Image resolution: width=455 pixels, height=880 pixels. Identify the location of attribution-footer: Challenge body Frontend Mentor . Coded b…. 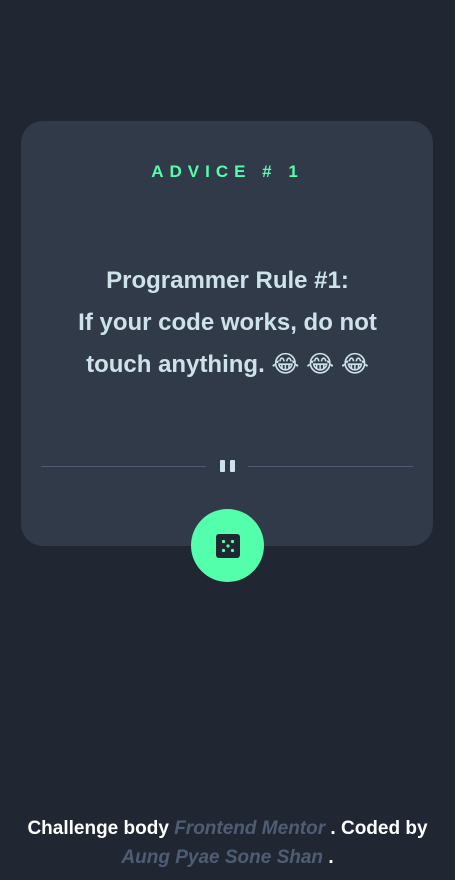
(227, 843).